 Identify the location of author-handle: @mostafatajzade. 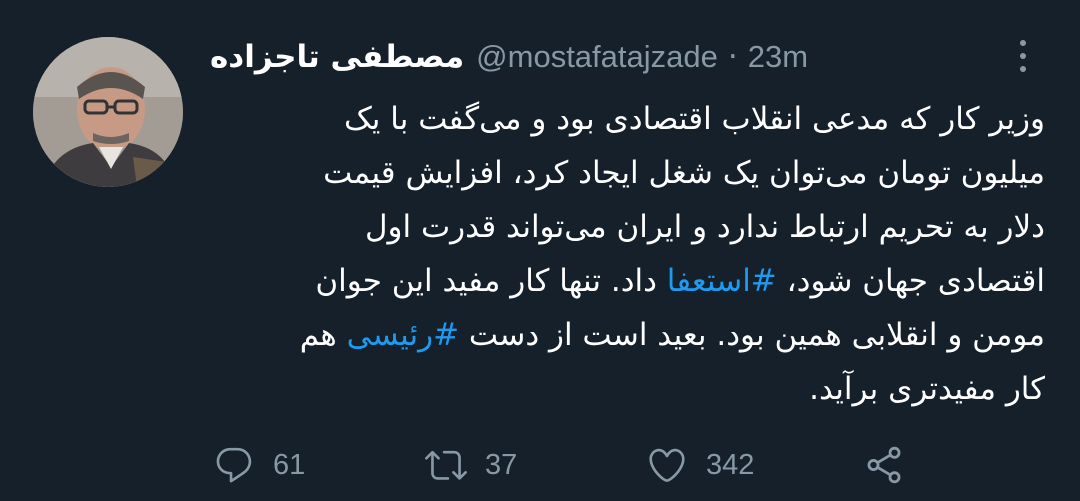
(597, 57).